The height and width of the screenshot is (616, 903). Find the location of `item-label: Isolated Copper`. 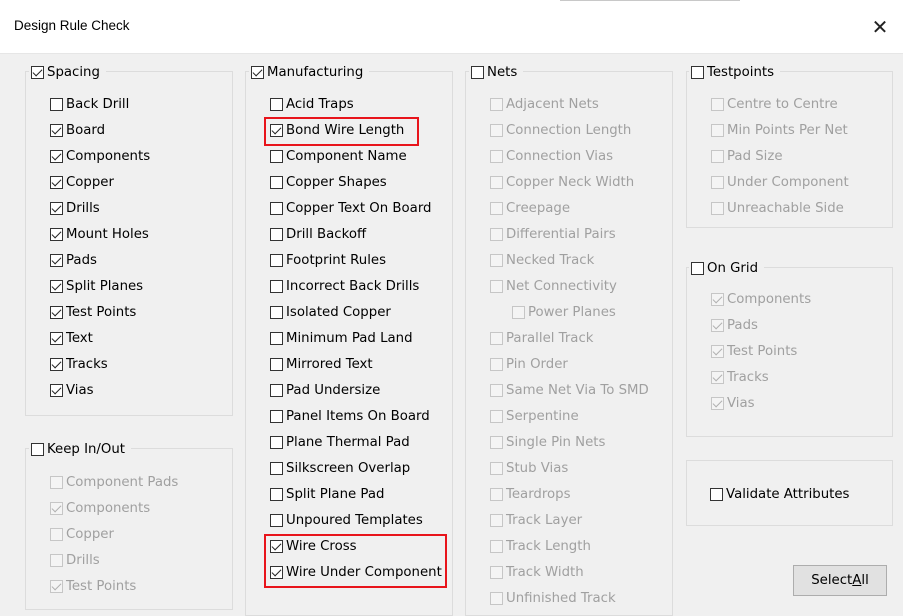

item-label: Isolated Copper is located at coordinates (338, 312).